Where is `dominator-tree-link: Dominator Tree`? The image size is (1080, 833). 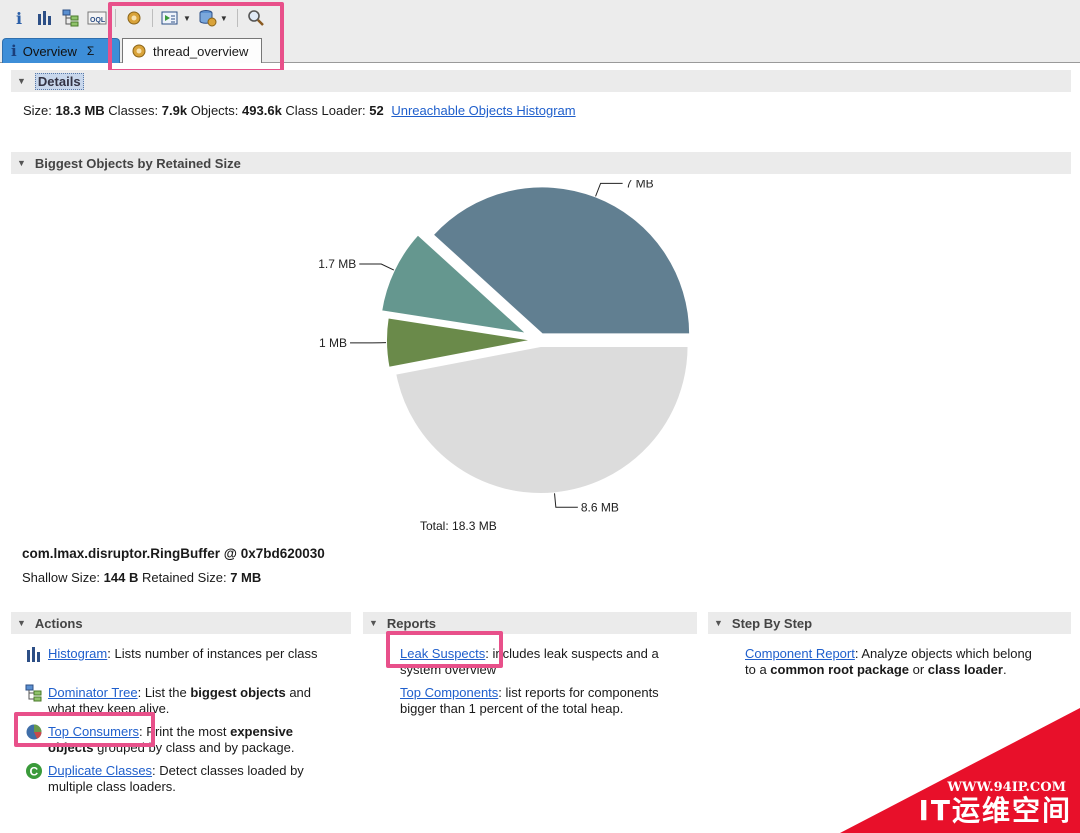 dominator-tree-link: Dominator Tree is located at coordinates (93, 692).